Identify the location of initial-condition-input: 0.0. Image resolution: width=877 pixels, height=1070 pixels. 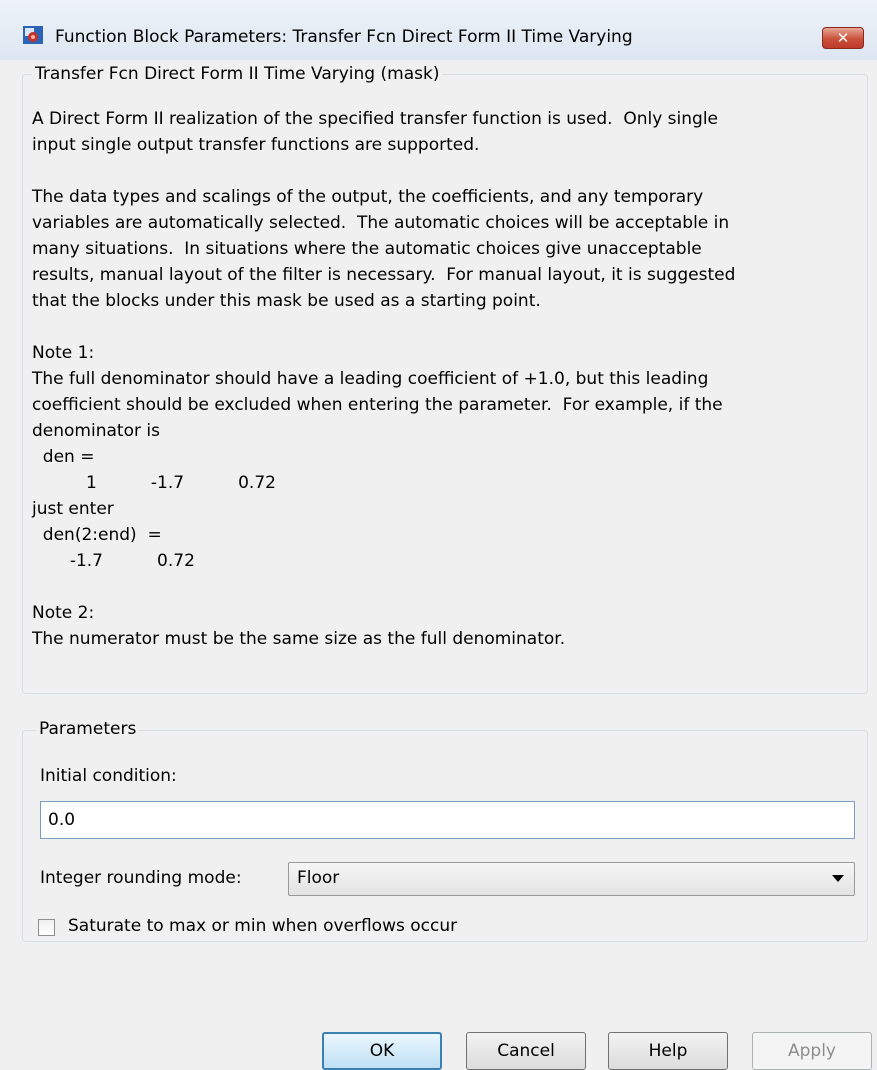
(447, 820).